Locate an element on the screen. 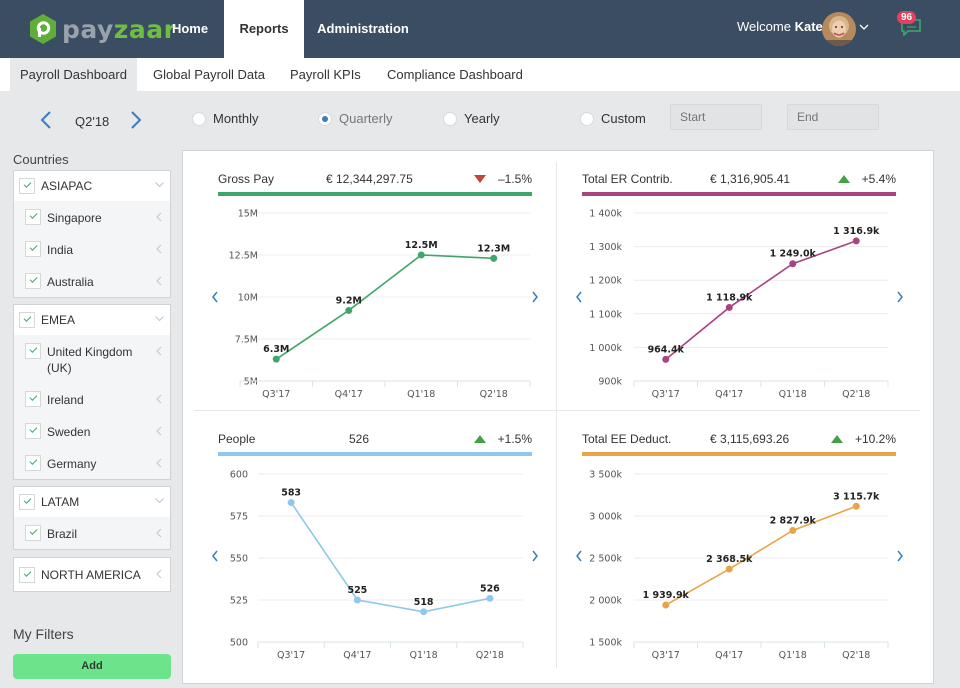 The height and width of the screenshot is (688, 960). x-tick-label: Q3'17 is located at coordinates (666, 655).